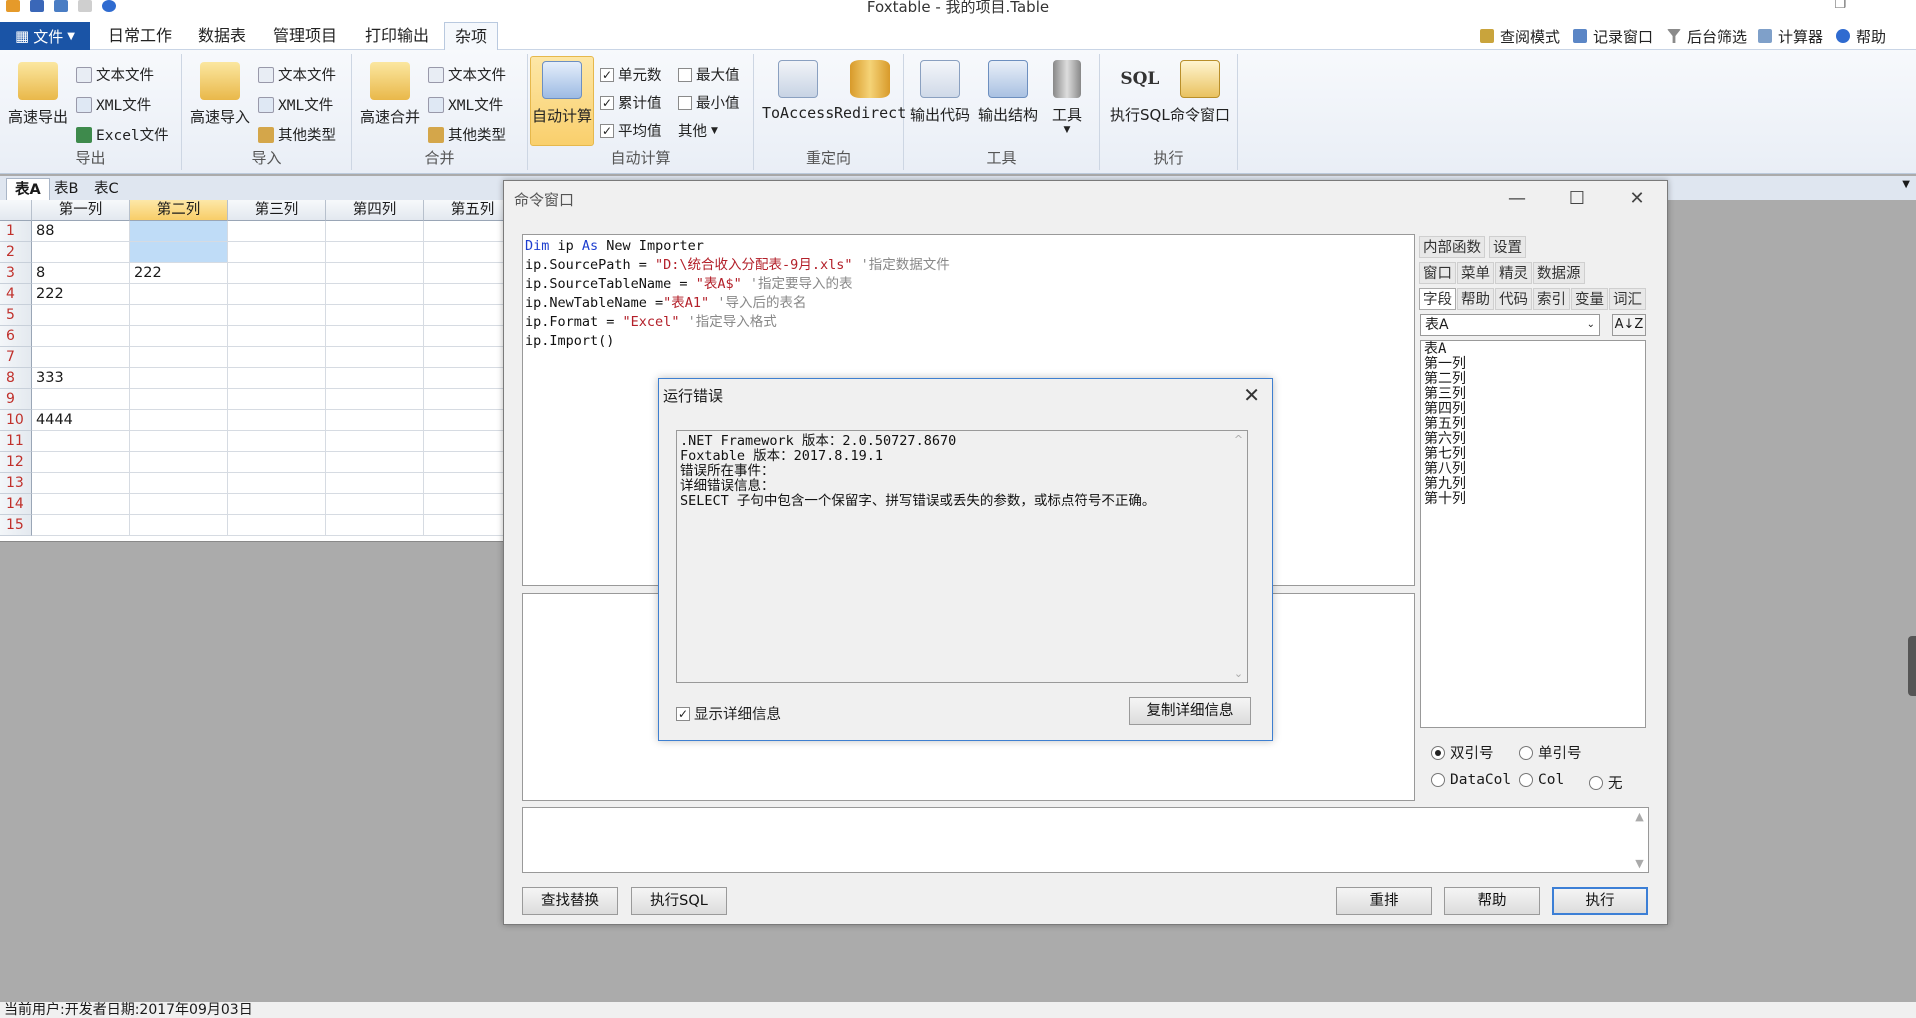 The image size is (1916, 1018). What do you see at coordinates (16, 483) in the screenshot?
I see `row-number: 13` at bounding box center [16, 483].